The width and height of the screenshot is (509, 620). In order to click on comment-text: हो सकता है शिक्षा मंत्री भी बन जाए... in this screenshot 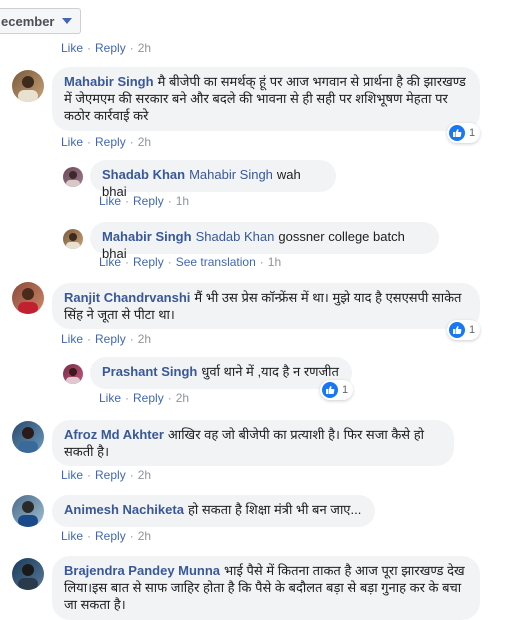, I will do `click(274, 509)`.